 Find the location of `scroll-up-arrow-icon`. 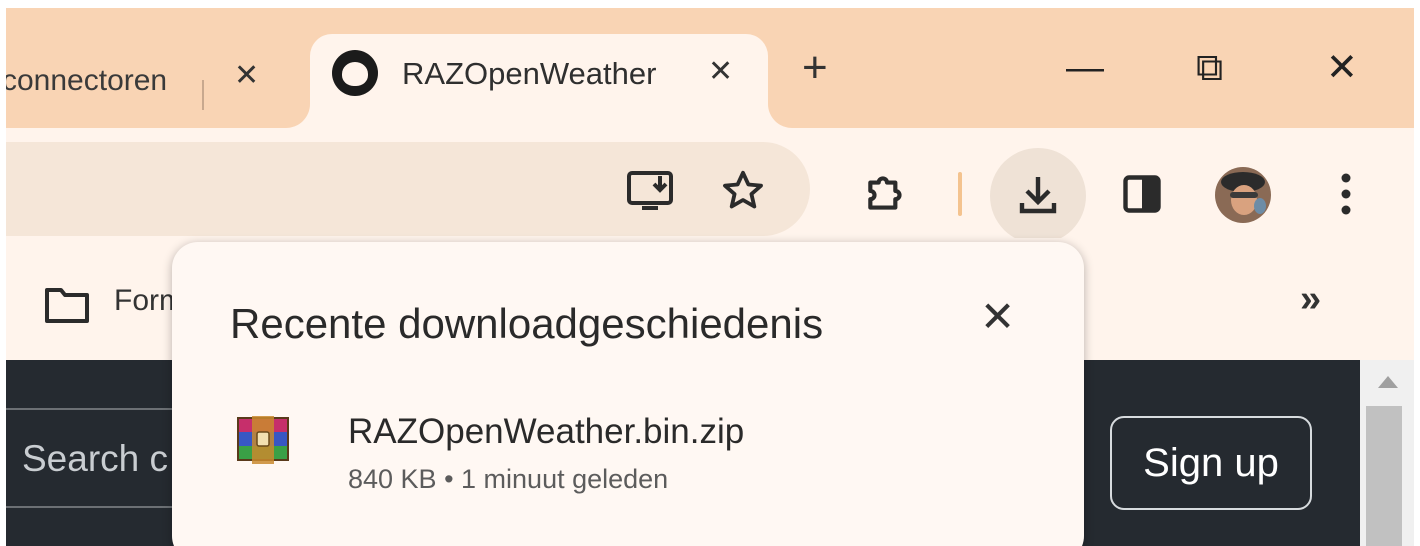

scroll-up-arrow-icon is located at coordinates (1388, 382).